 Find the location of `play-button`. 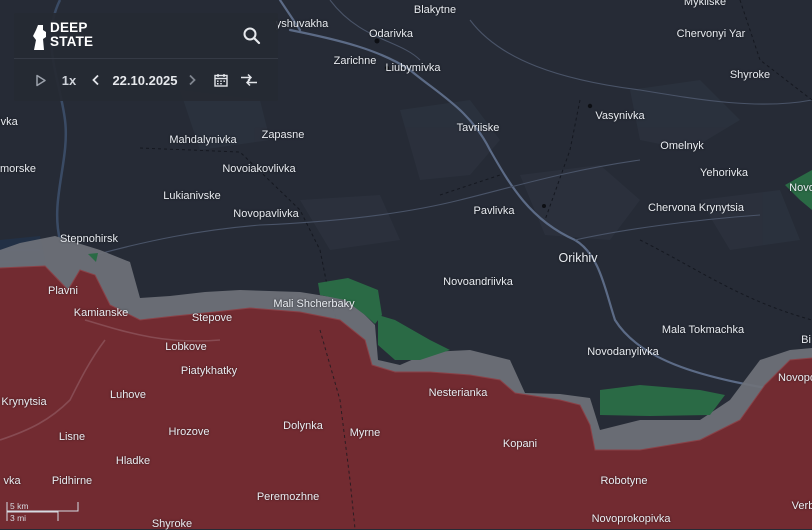

play-button is located at coordinates (41, 80).